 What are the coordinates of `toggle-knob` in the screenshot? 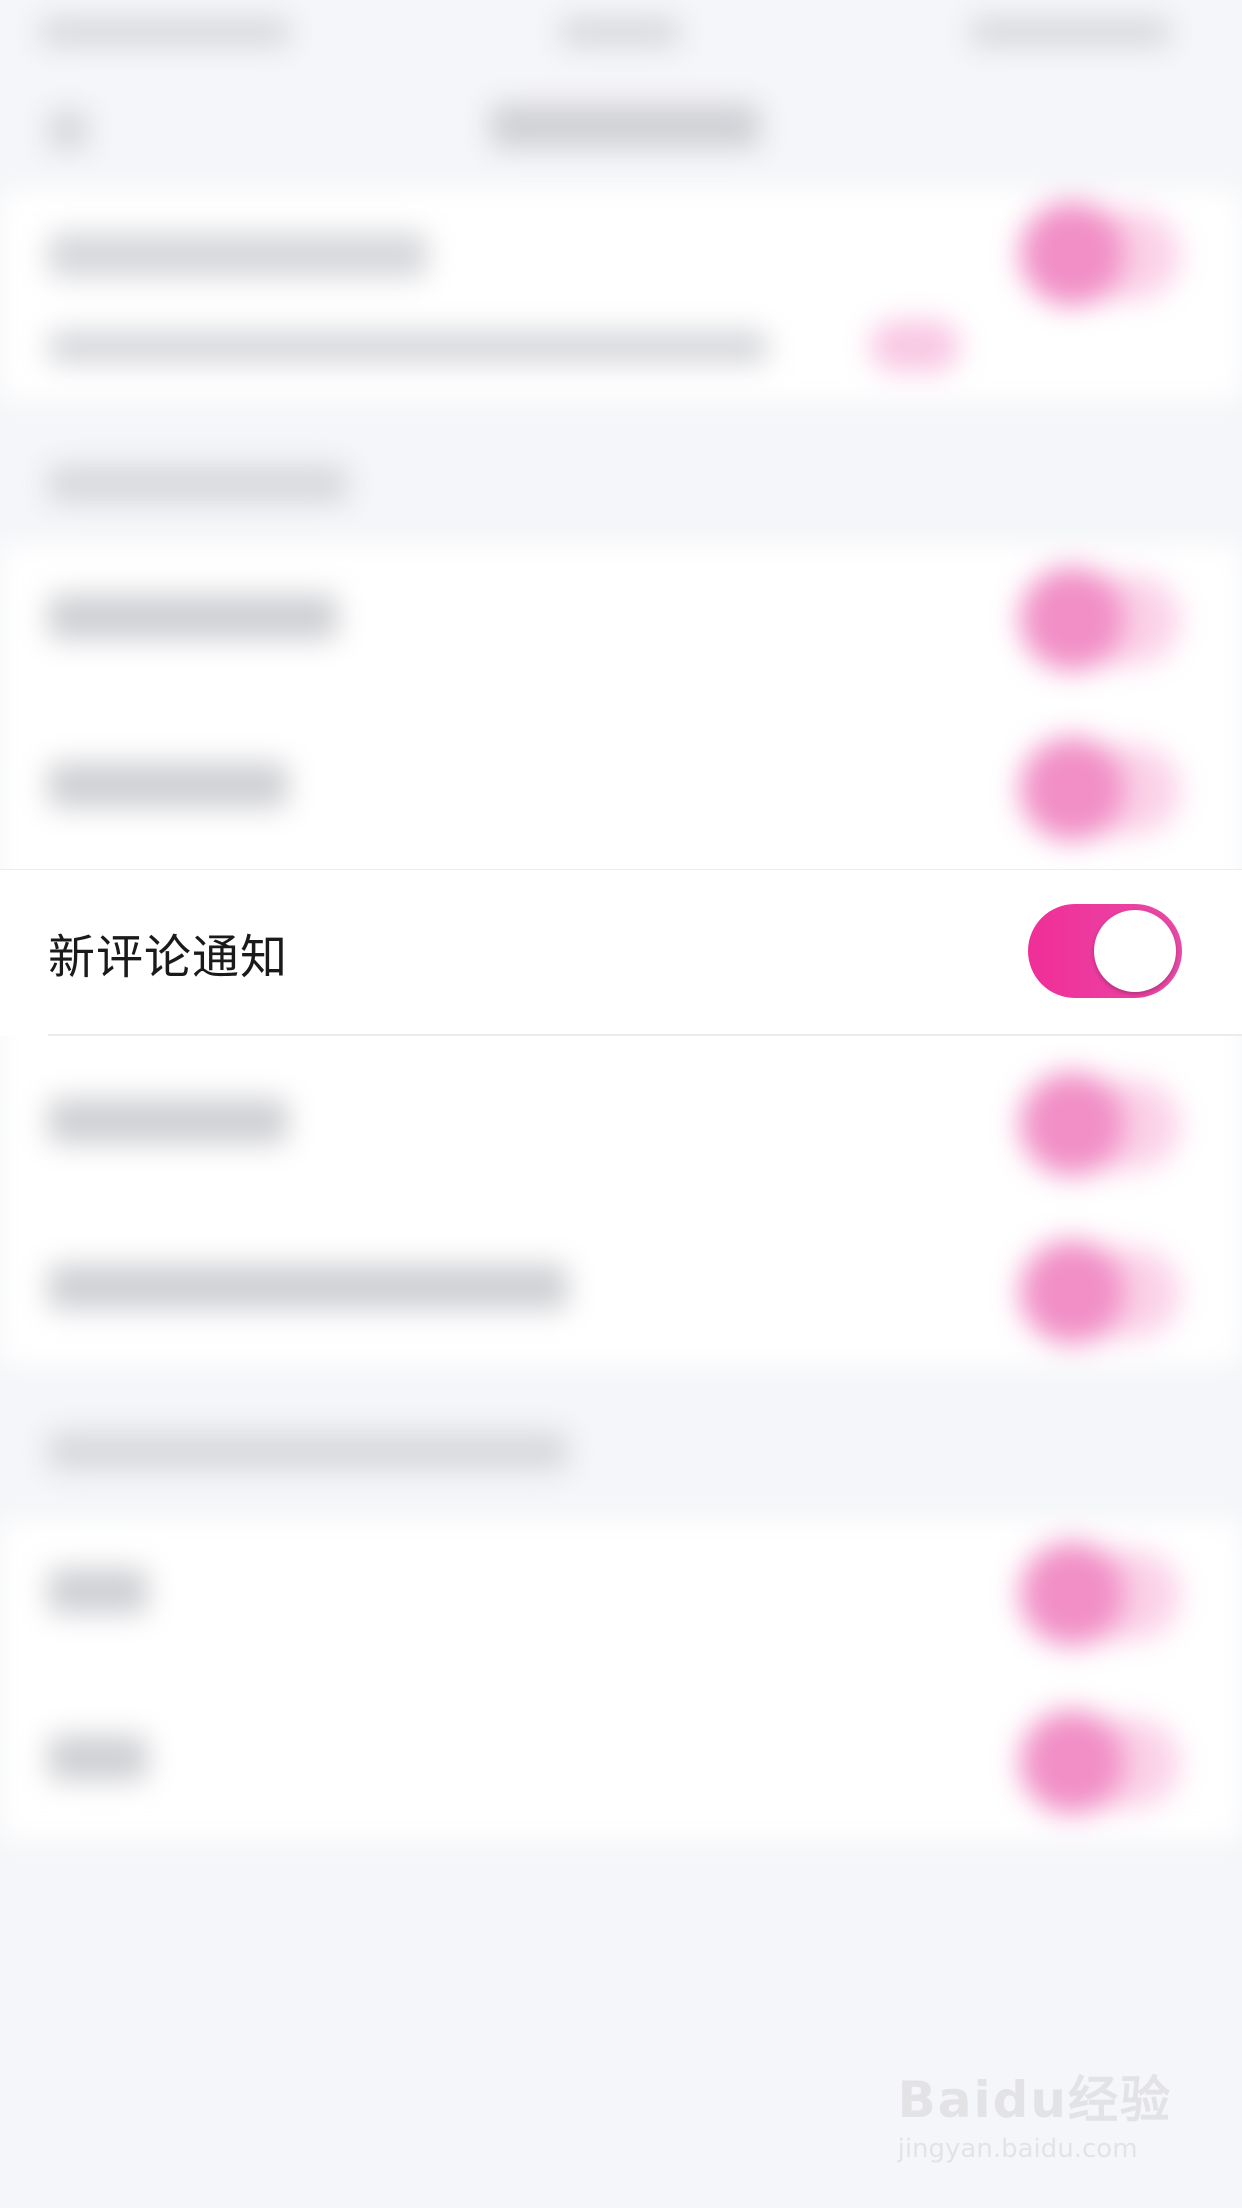 It's located at (1135, 951).